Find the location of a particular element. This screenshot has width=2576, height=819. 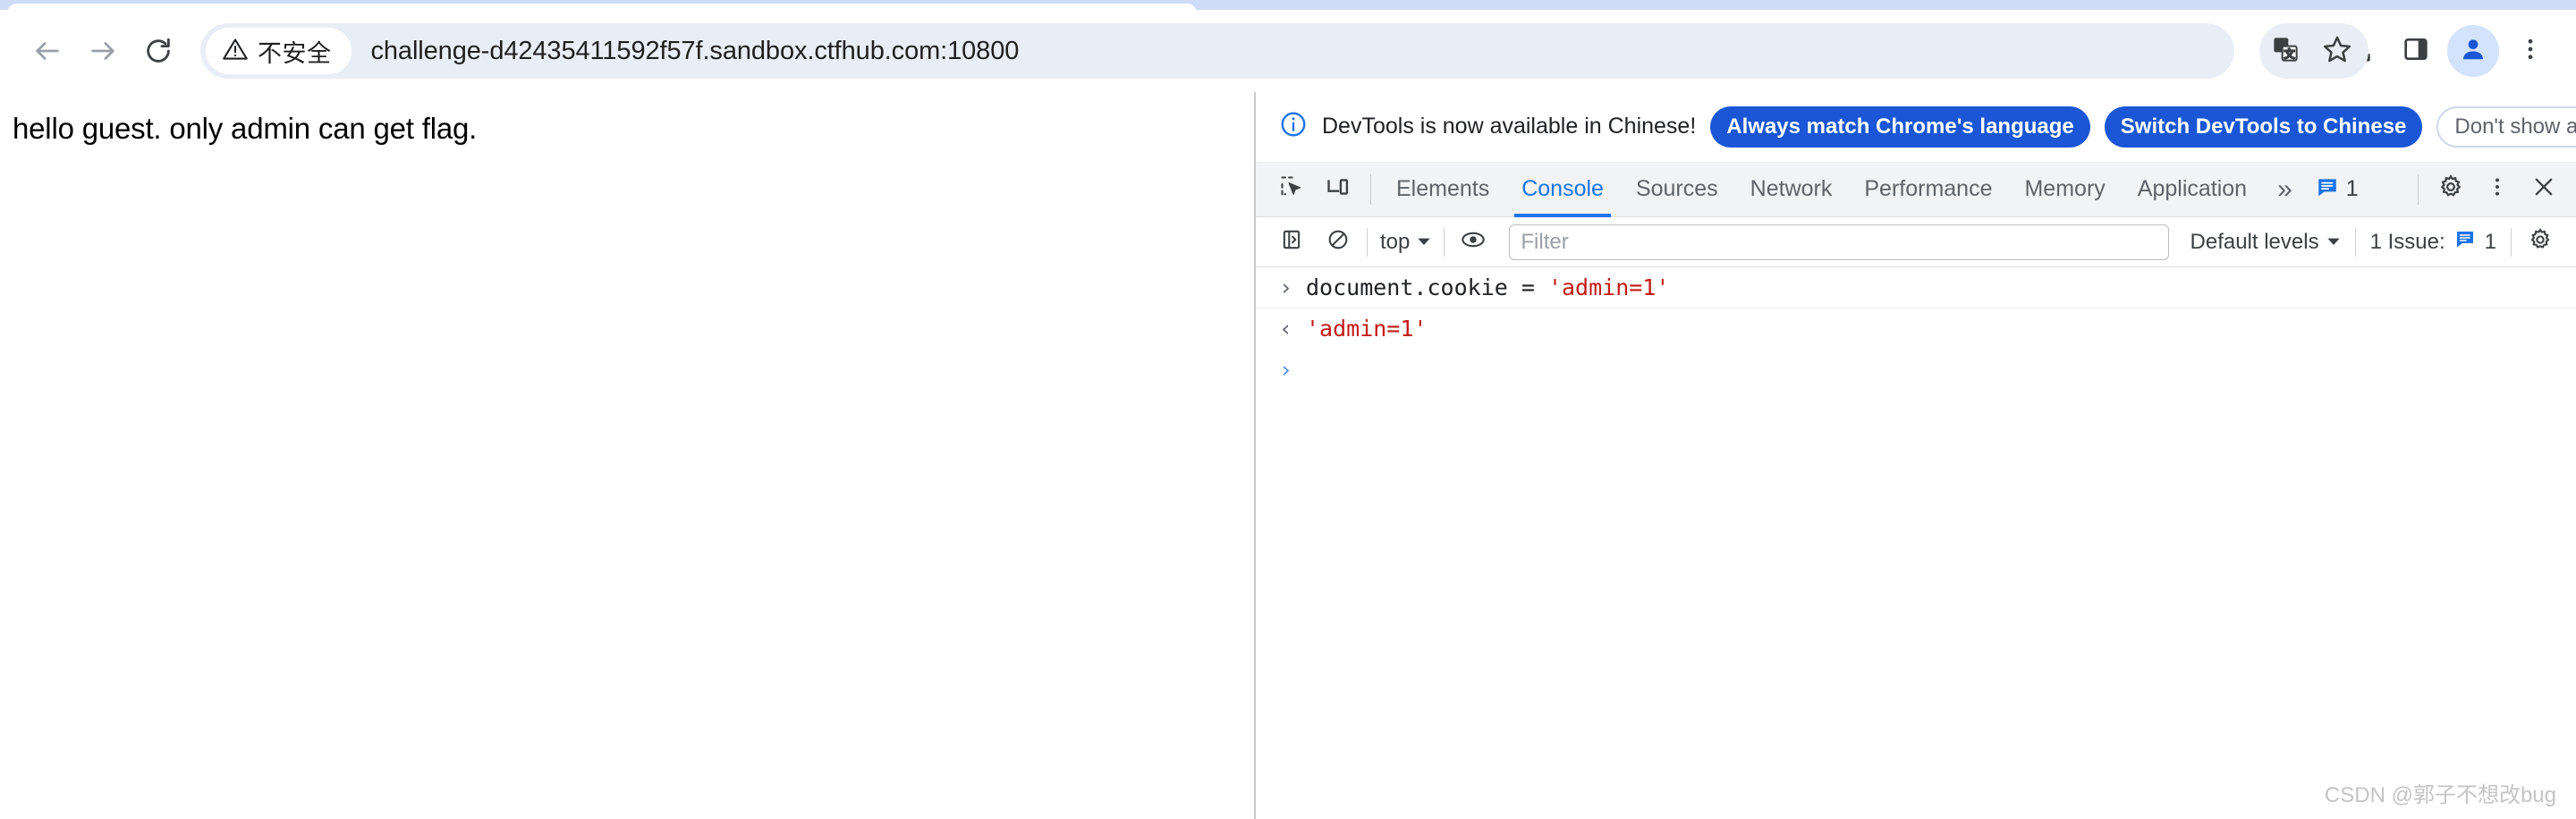

console-issues-link: 1 Issue: 1 is located at coordinates (2433, 242).